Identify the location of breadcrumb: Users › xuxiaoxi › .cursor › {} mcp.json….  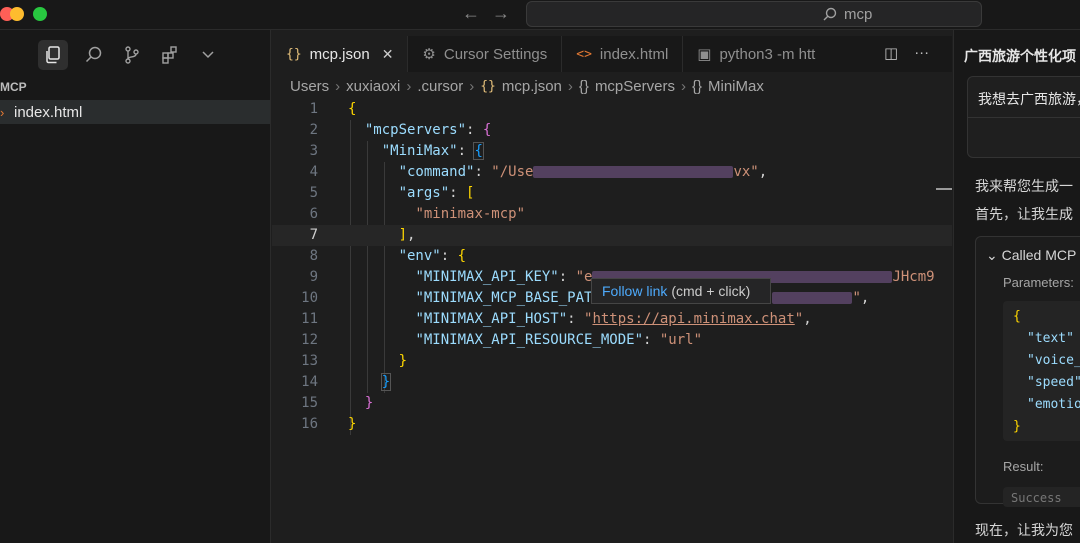
(527, 86).